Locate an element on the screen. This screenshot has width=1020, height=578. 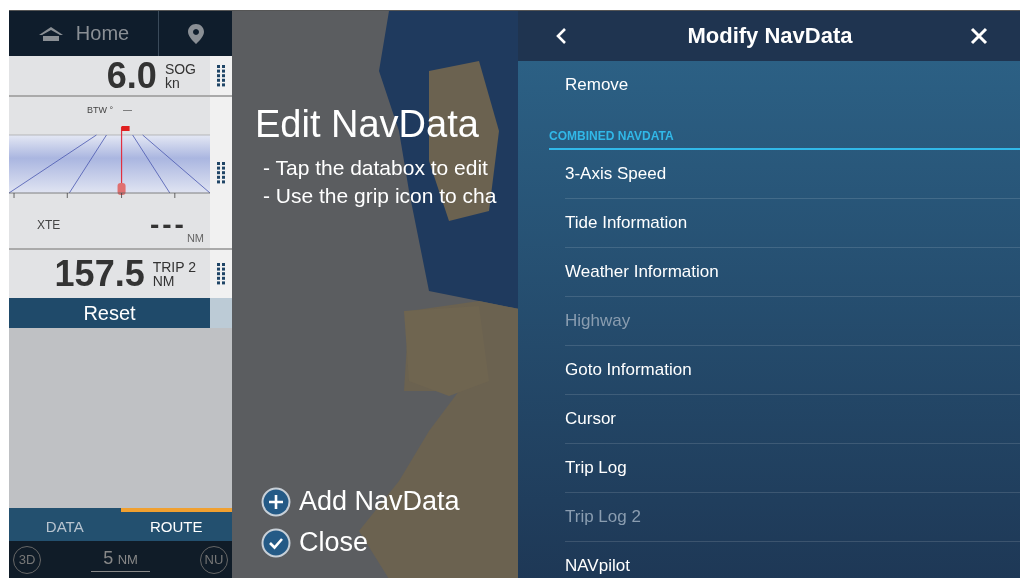
add-navdata-button: Add NavData is located at coordinates (357, 501).